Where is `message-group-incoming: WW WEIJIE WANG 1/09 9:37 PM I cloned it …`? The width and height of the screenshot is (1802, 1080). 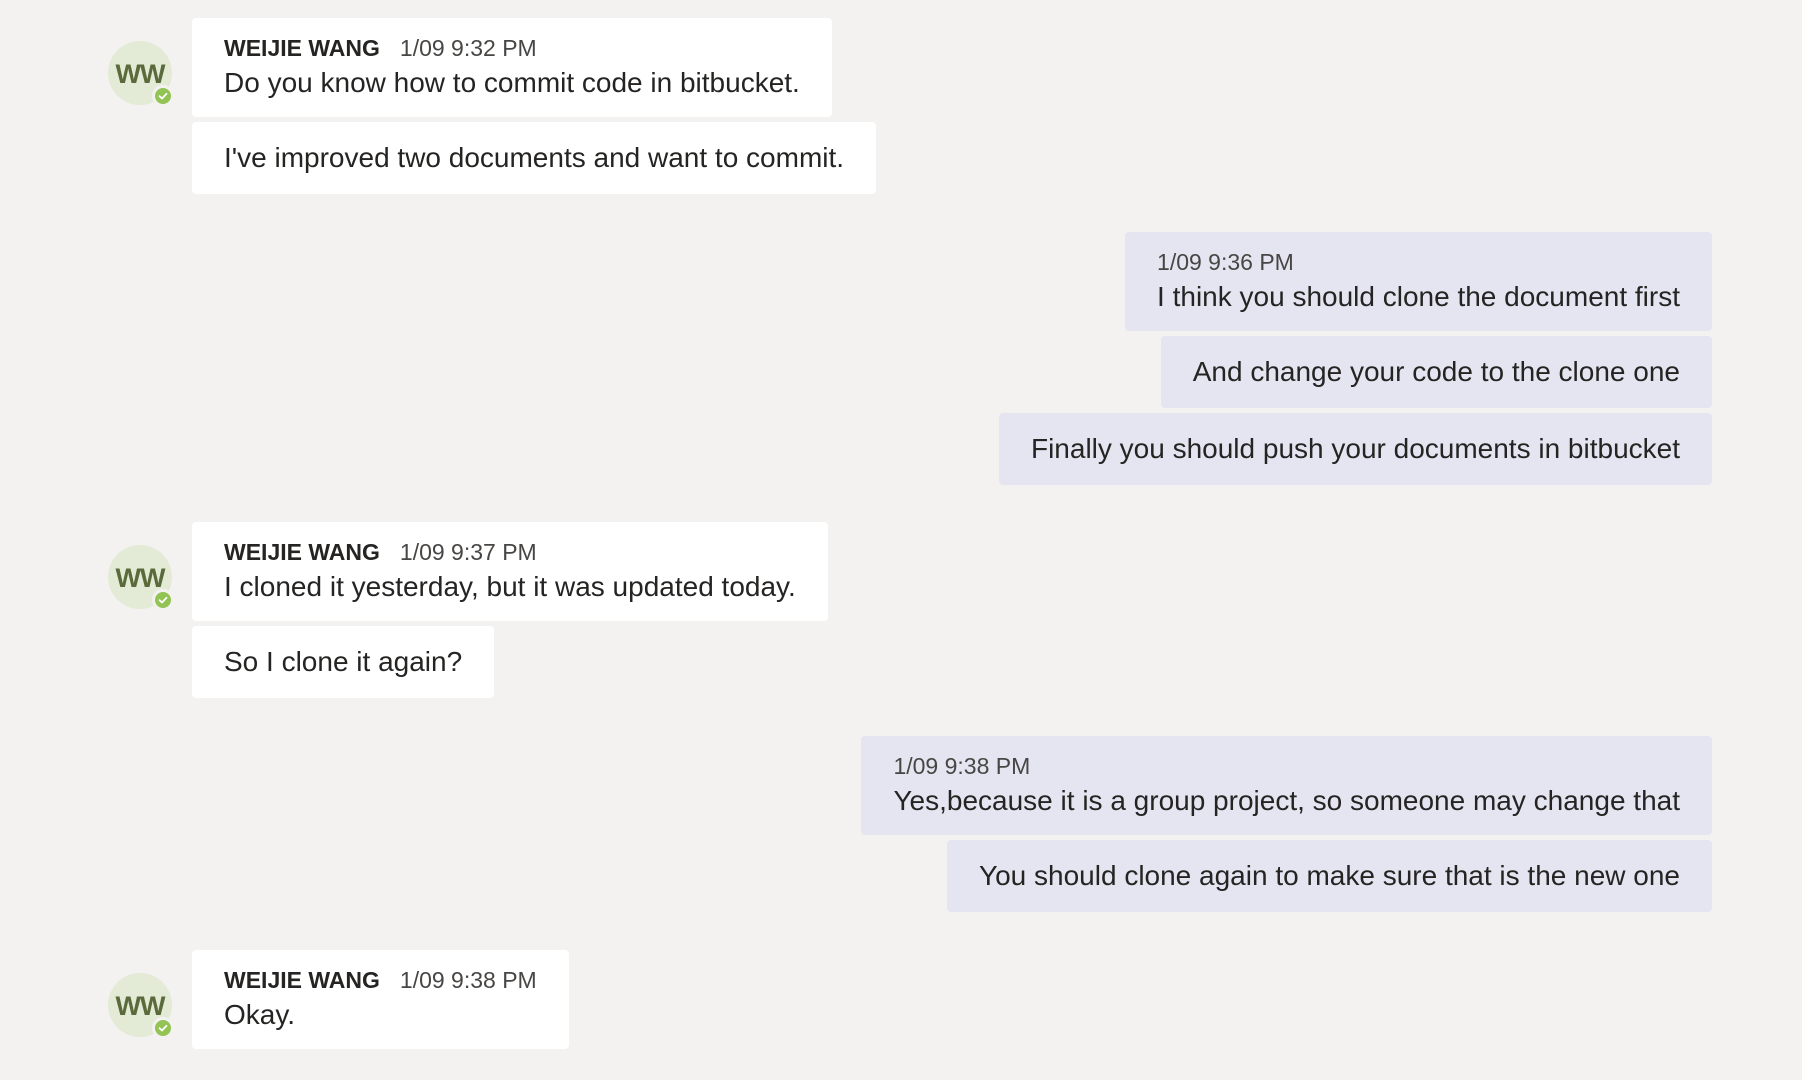
message-group-incoming: WW WEIJIE WANG 1/09 9:37 PM I cloned it … is located at coordinates (468, 612).